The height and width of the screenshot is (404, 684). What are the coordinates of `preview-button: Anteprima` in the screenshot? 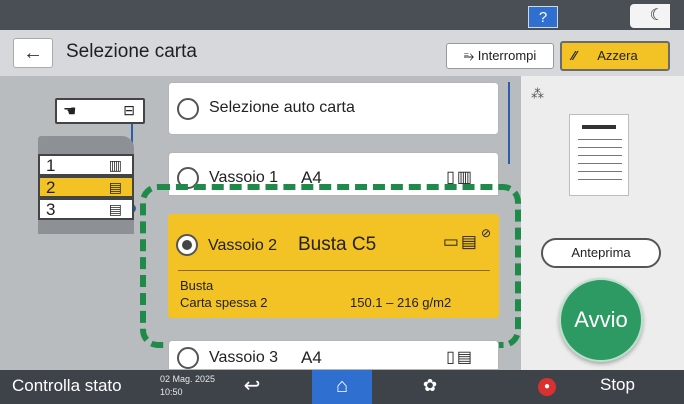 It's located at (601, 253).